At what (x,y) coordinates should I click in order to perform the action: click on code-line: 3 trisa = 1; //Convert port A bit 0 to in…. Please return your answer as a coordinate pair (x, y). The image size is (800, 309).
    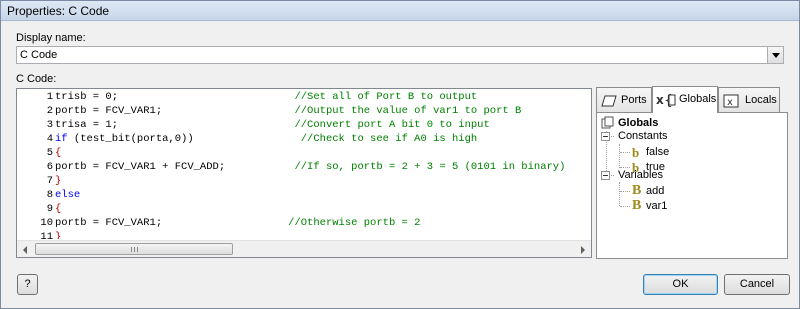
    Looking at the image, I should click on (304, 125).